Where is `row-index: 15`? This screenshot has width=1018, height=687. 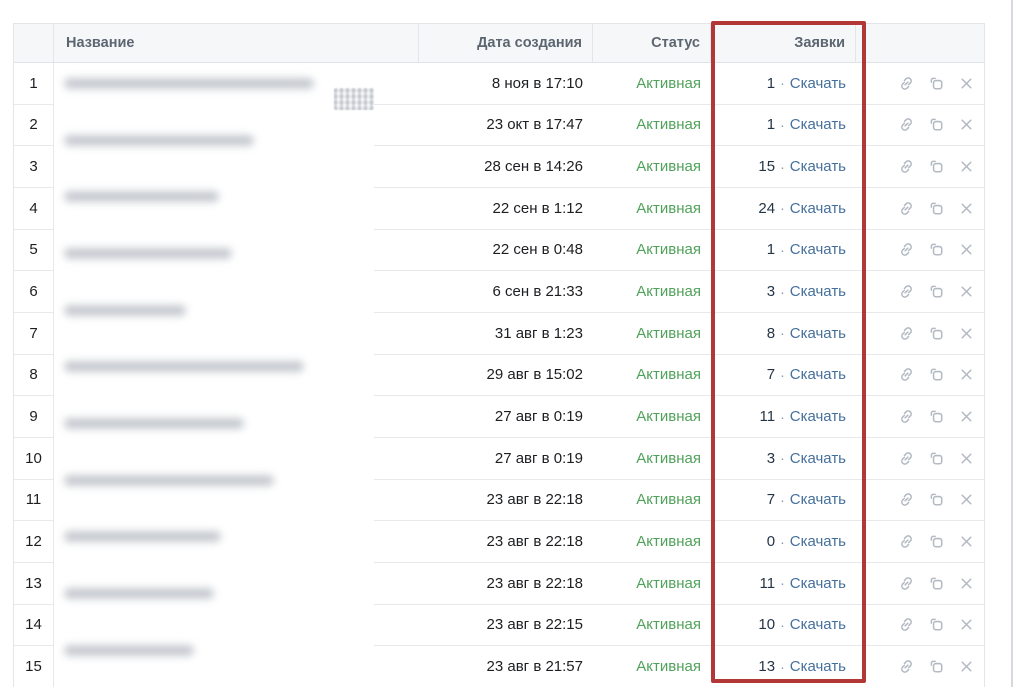 row-index: 15 is located at coordinates (34, 666).